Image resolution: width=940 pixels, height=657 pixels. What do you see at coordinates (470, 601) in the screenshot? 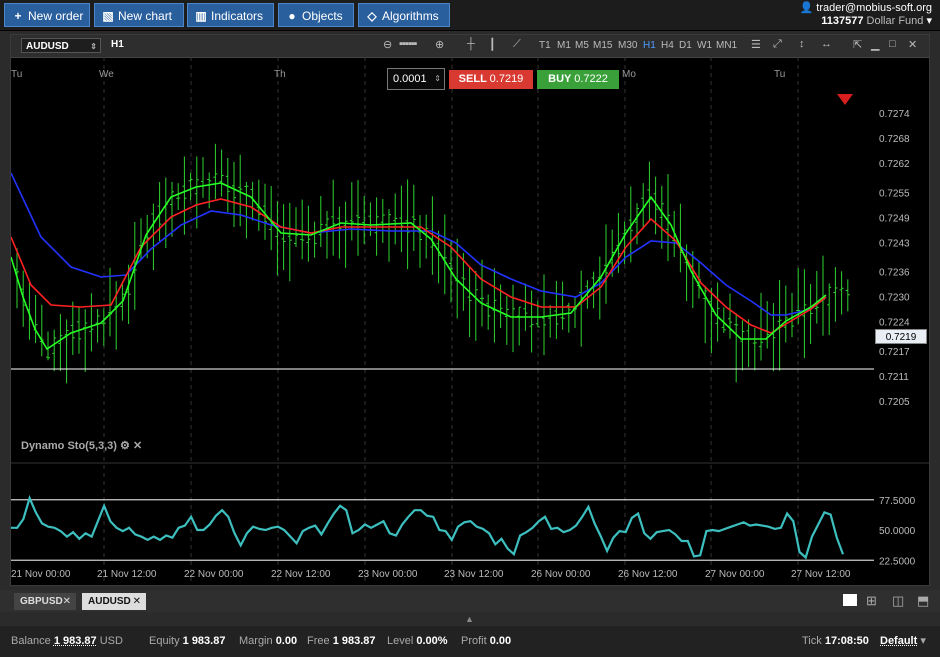
I see `chart-tabs-bar: GBPUSD ✕ AUDUSD ✕ ⊞ ◫ ⬒` at bounding box center [470, 601].